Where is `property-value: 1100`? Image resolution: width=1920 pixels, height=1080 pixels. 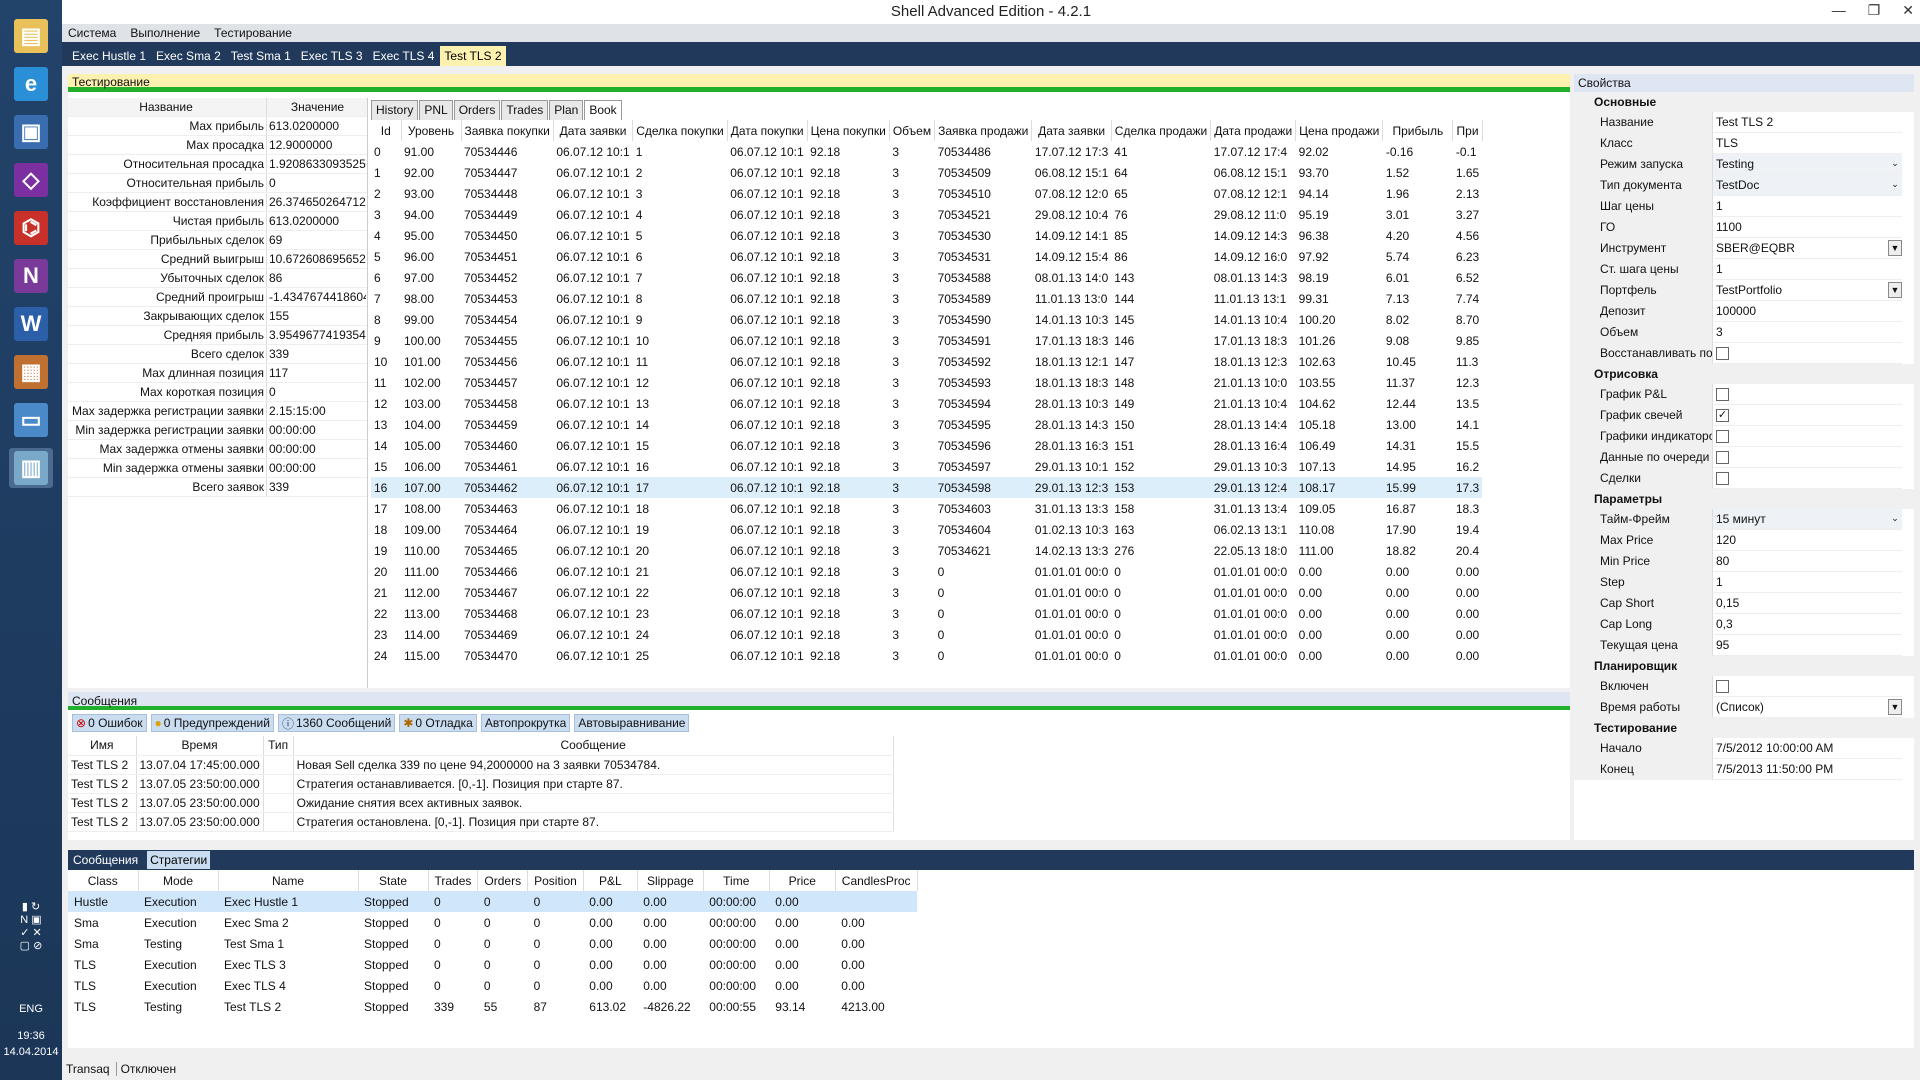 property-value: 1100 is located at coordinates (1807, 227).